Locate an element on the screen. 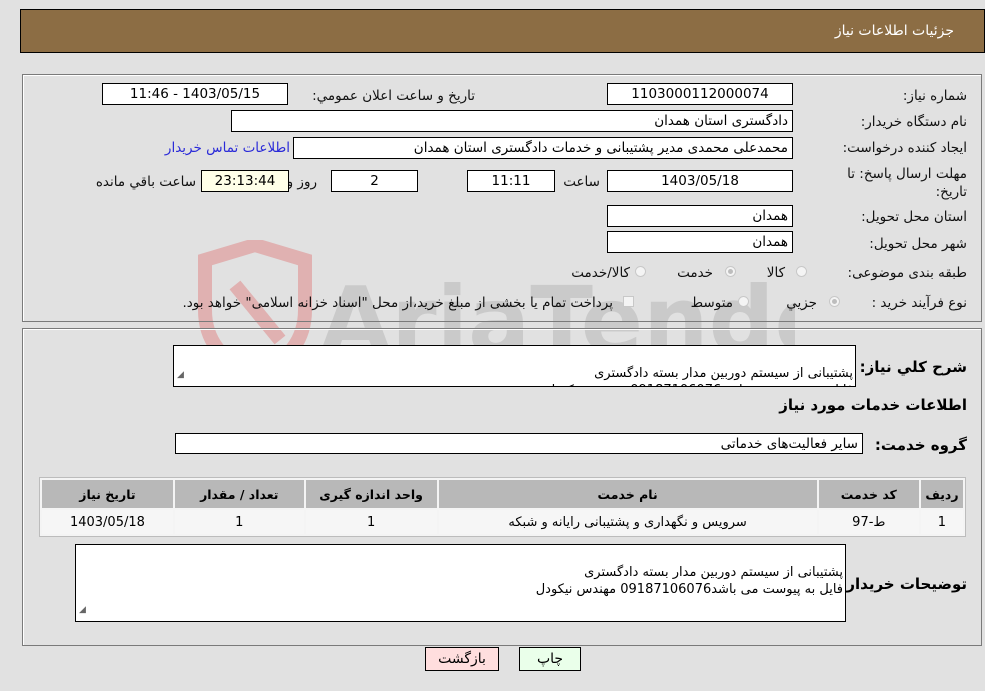  cell-quantity: 1 is located at coordinates (239, 522).